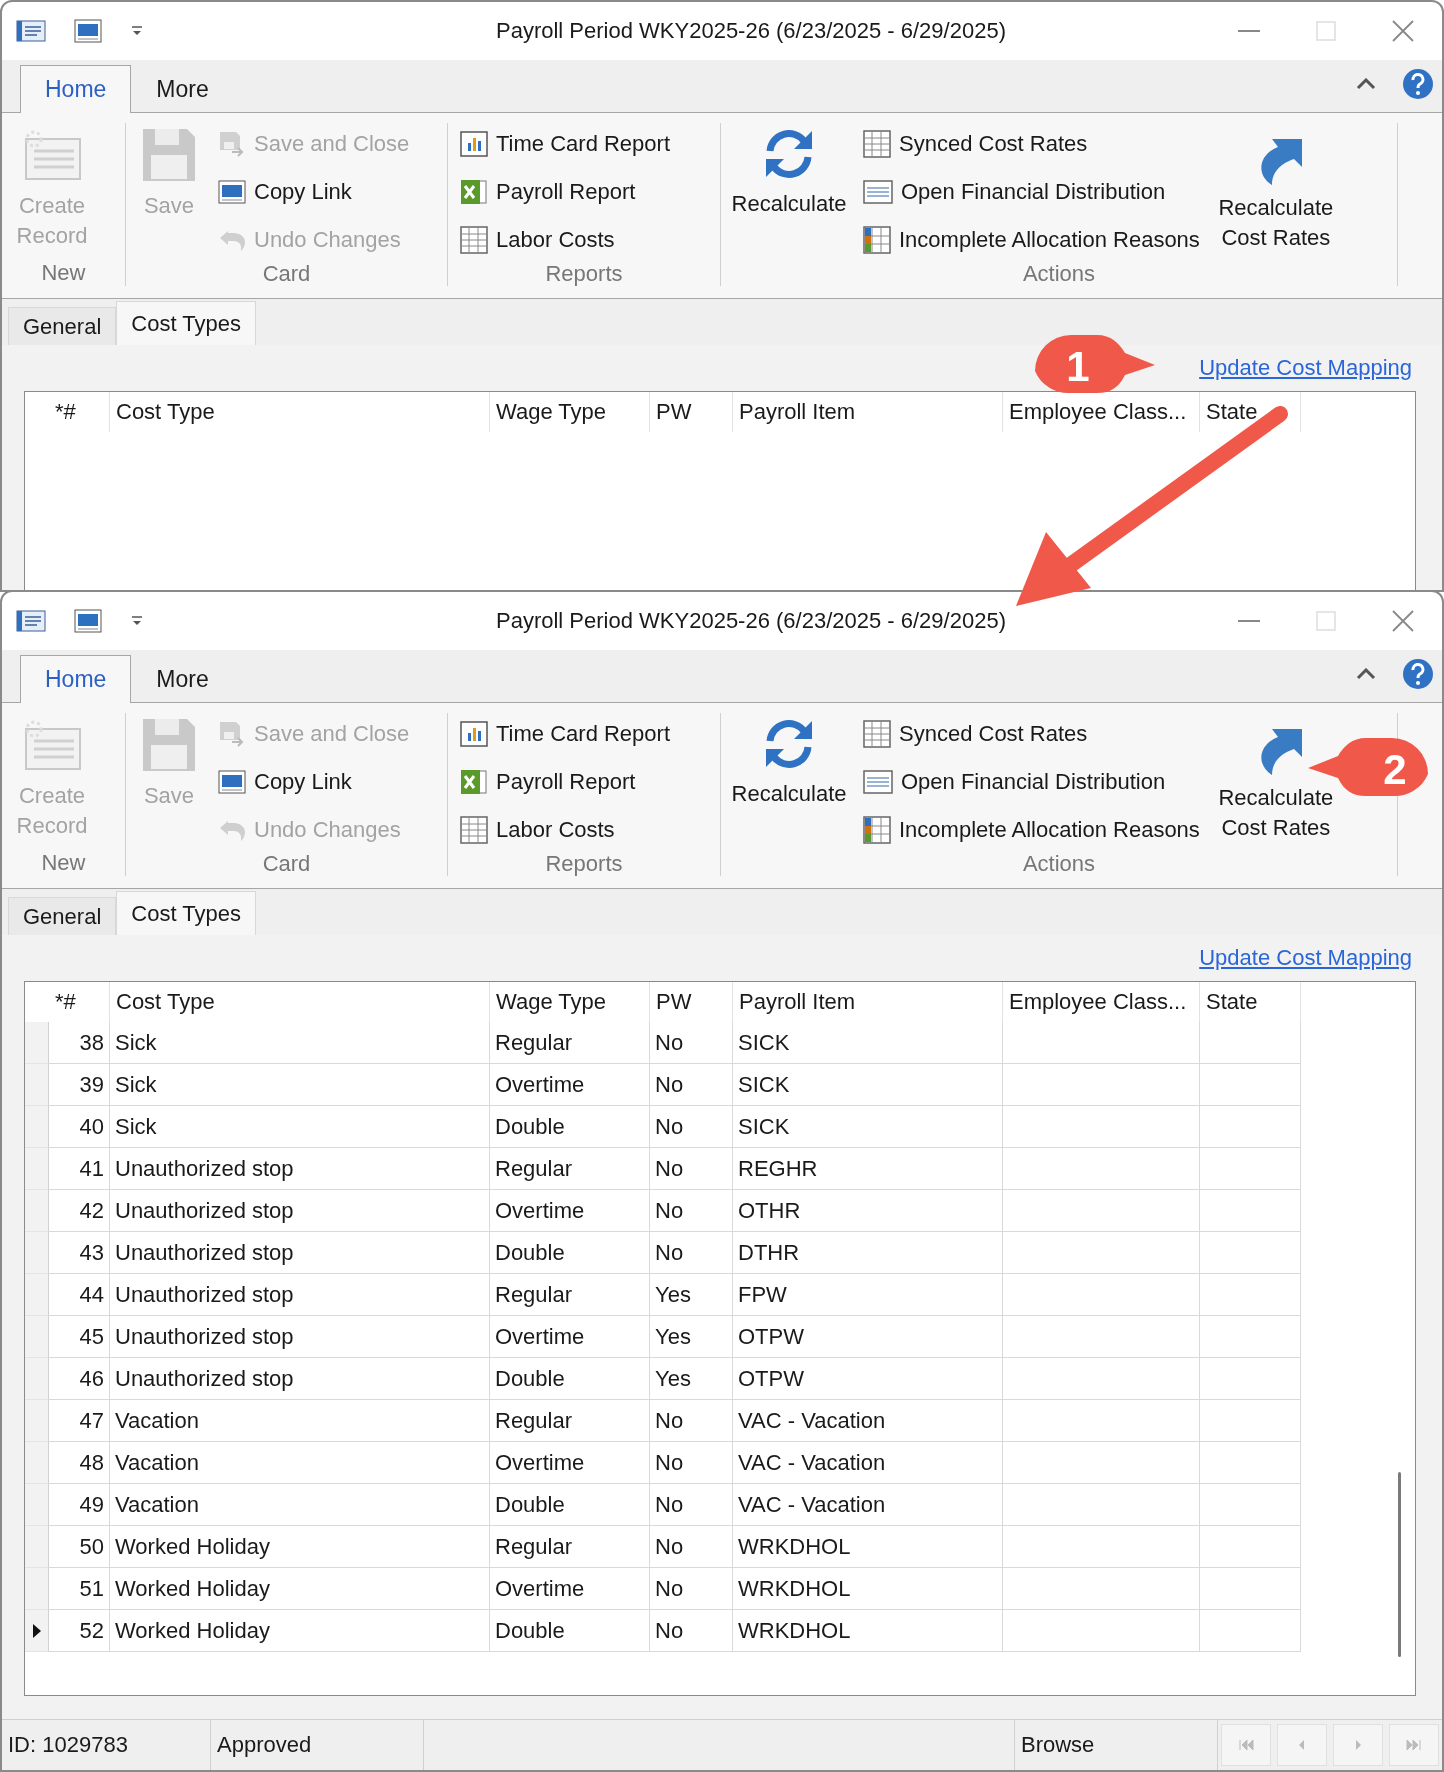 This screenshot has height=1772, width=1444. What do you see at coordinates (868, 1421) in the screenshot?
I see `table-cell: VAC - Vacation` at bounding box center [868, 1421].